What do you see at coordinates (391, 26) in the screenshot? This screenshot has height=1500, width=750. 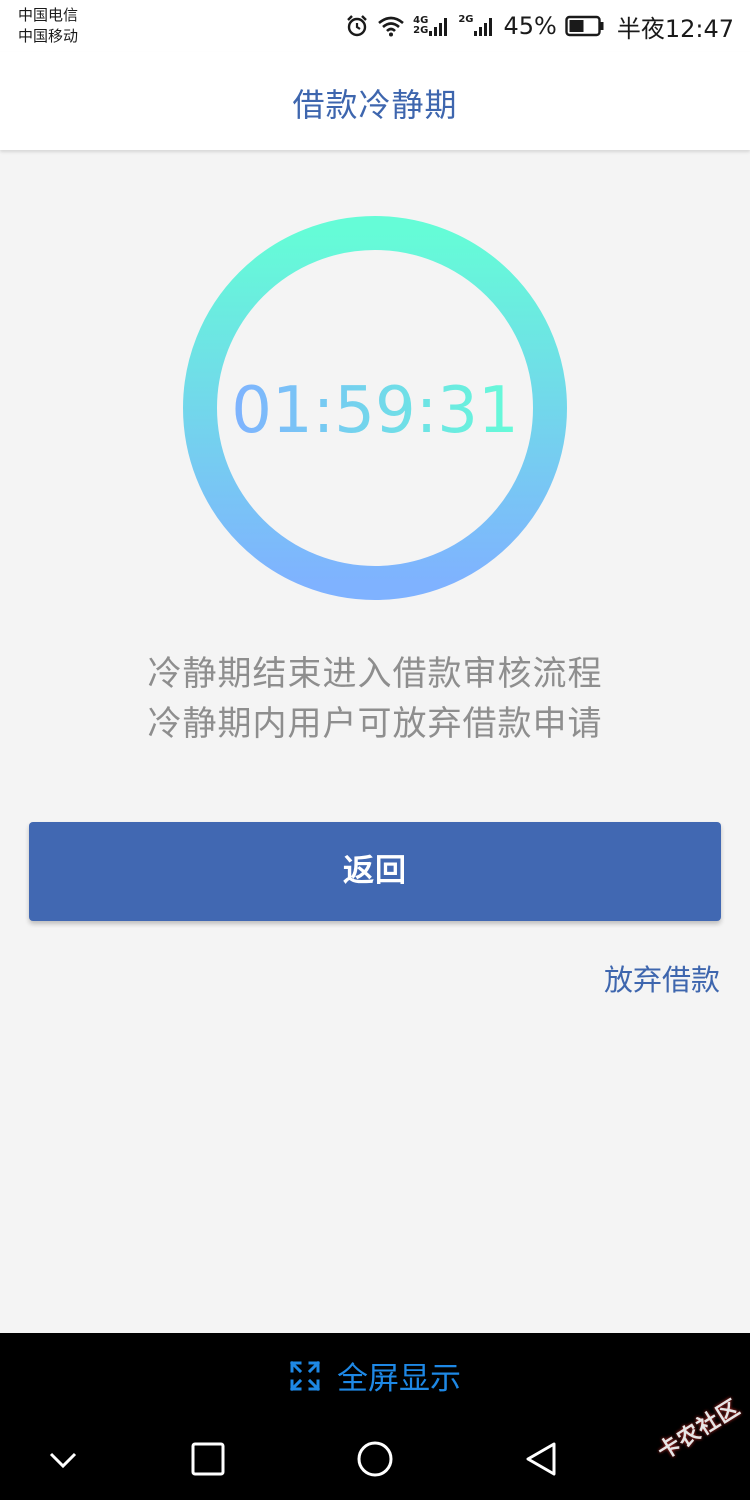 I see `wifi-icon` at bounding box center [391, 26].